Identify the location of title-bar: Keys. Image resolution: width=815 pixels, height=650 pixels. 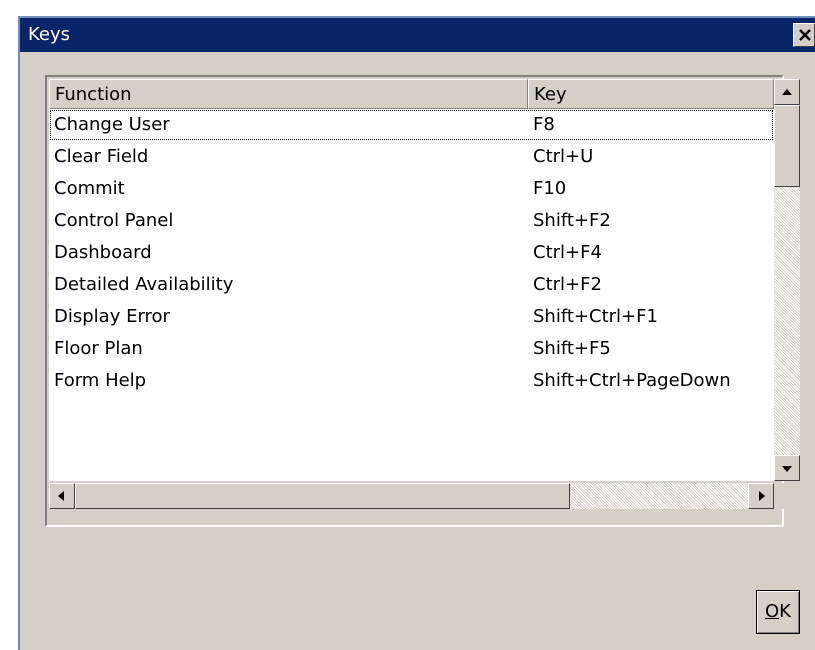
(417, 35).